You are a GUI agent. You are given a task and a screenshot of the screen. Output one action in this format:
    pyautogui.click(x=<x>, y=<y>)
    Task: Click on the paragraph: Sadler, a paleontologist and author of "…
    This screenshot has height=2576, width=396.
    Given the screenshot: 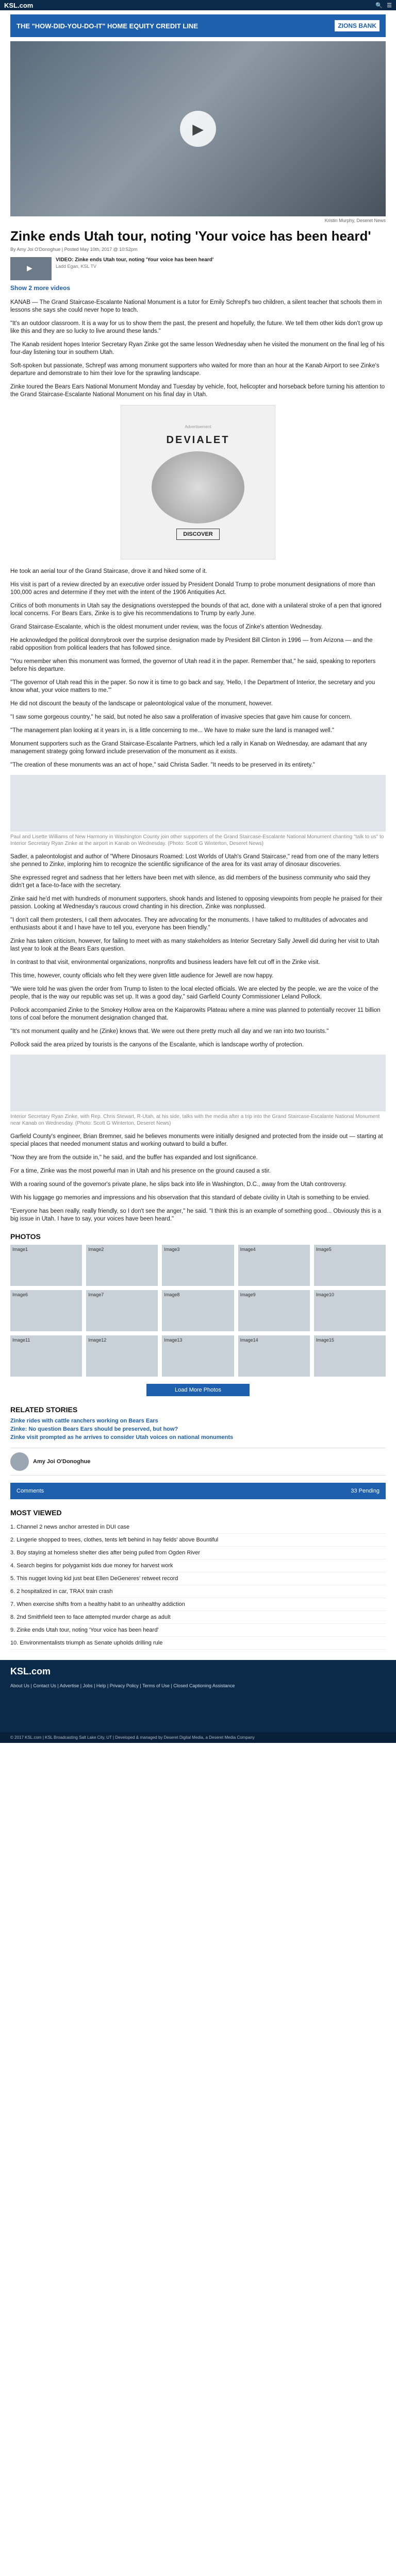 What is the action you would take?
    pyautogui.click(x=195, y=861)
    